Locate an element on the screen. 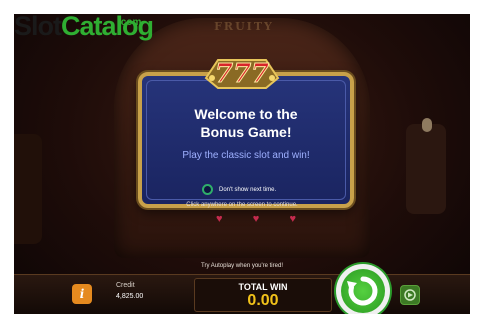 The width and height of the screenshot is (484, 328). spin-button-face is located at coordinates (363, 291).